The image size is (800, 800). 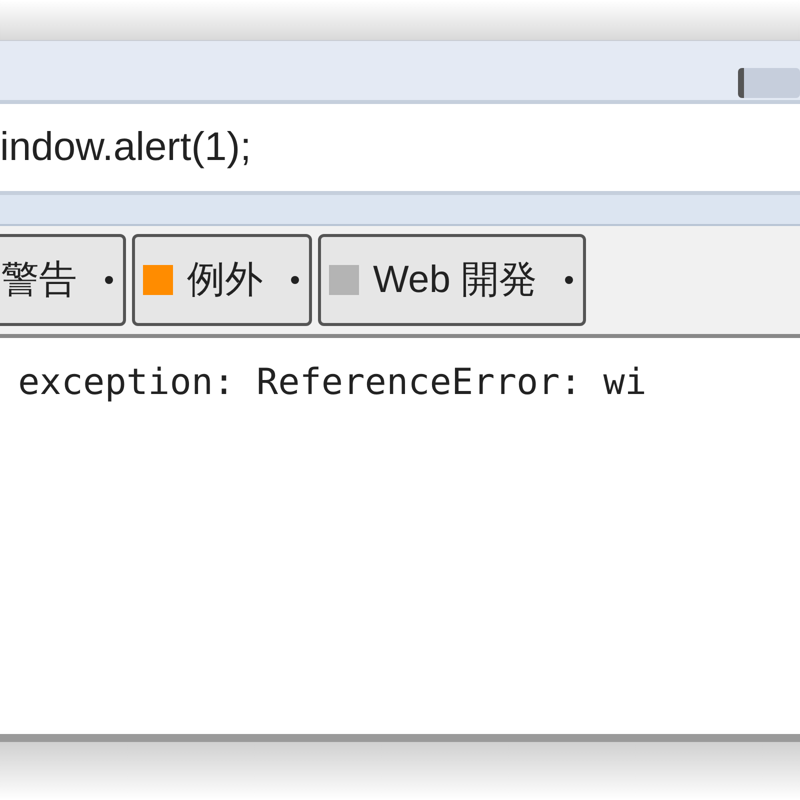 I want to click on filter-button: 警告, so click(x=63, y=280).